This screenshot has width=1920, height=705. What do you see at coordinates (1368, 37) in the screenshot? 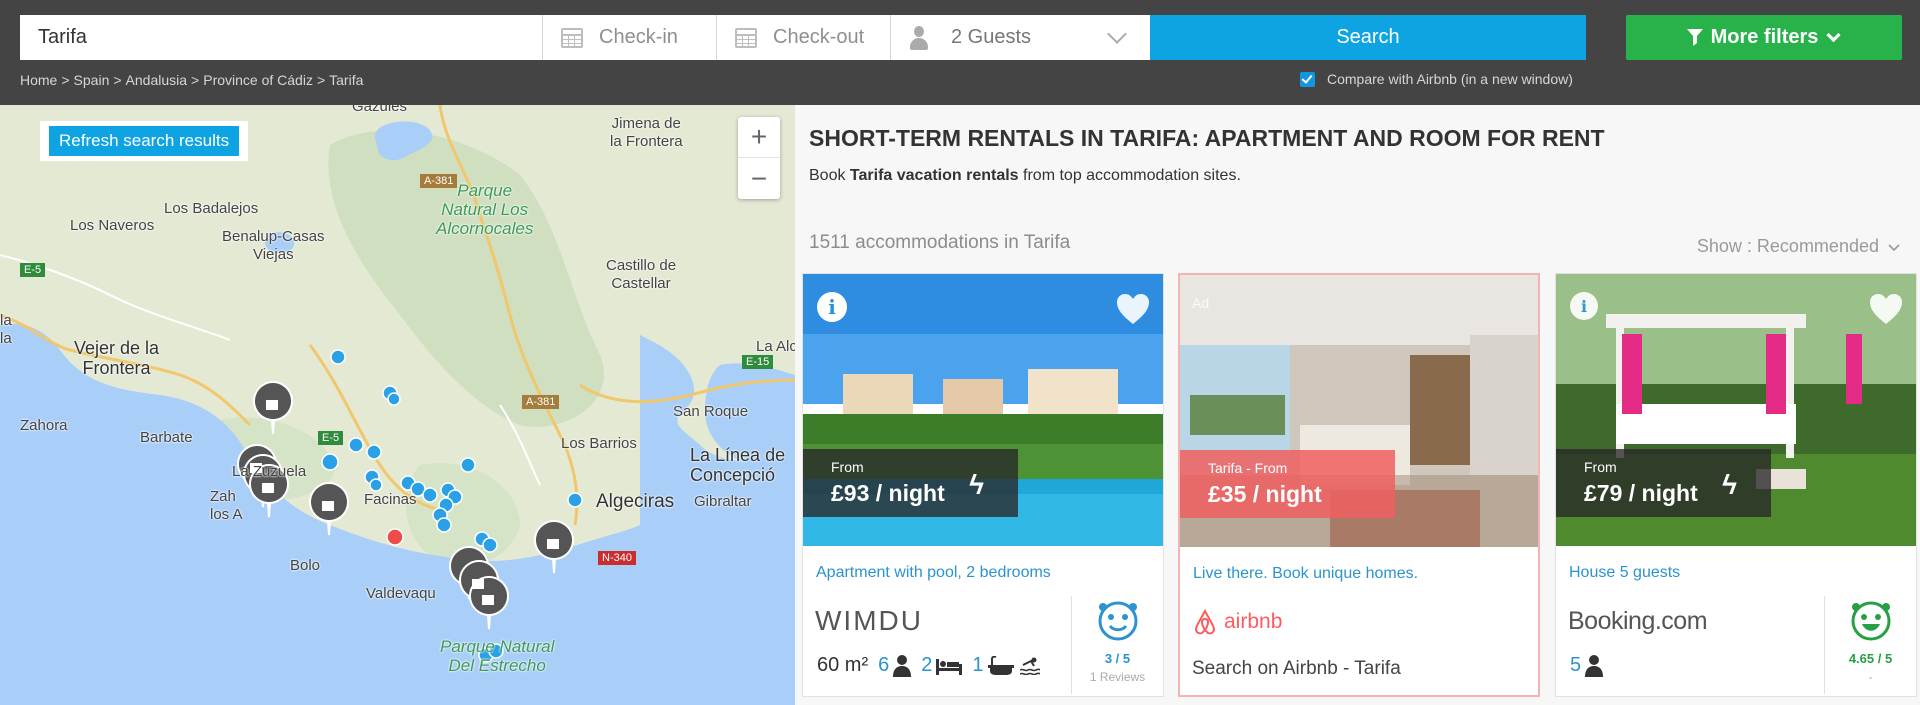
I see `search-button: Search` at bounding box center [1368, 37].